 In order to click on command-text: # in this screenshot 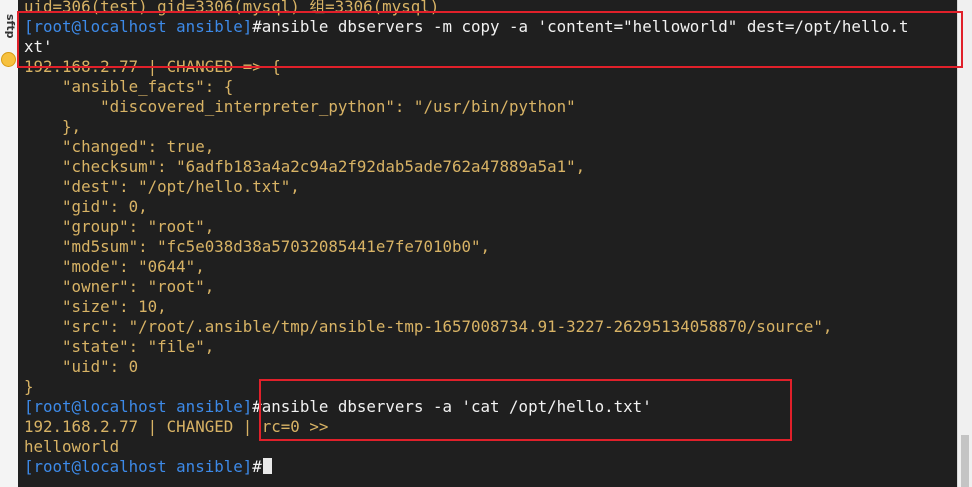, I will do `click(257, 466)`.